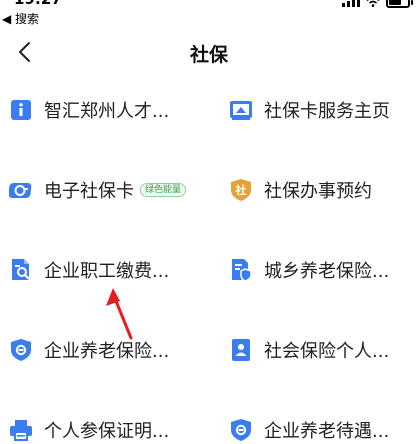  I want to click on service-item-e-card: 电子社保卡 绿色能量, so click(97, 190).